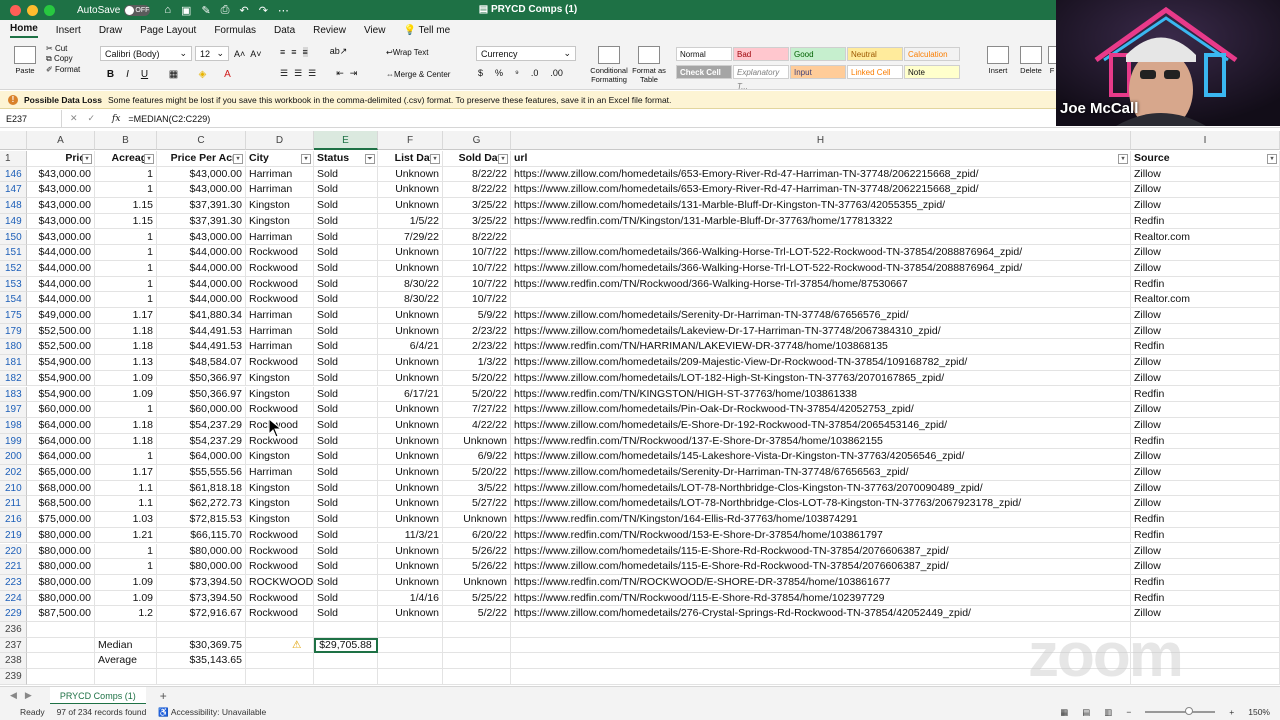 Image resolution: width=1280 pixels, height=720 pixels. I want to click on row-number: 180, so click(13, 347).